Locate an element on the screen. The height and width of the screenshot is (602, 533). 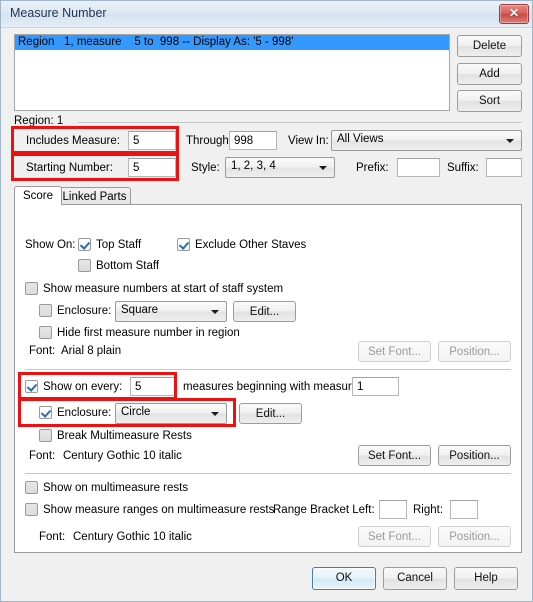
show-on-every-input is located at coordinates (152, 386).